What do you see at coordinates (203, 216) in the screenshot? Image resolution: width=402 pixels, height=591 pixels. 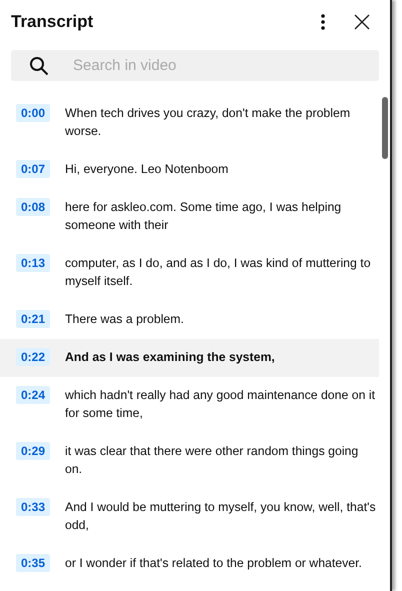 I see `segment-text: here for askleo.com. Some time ago, I was helping someone with their` at bounding box center [203, 216].